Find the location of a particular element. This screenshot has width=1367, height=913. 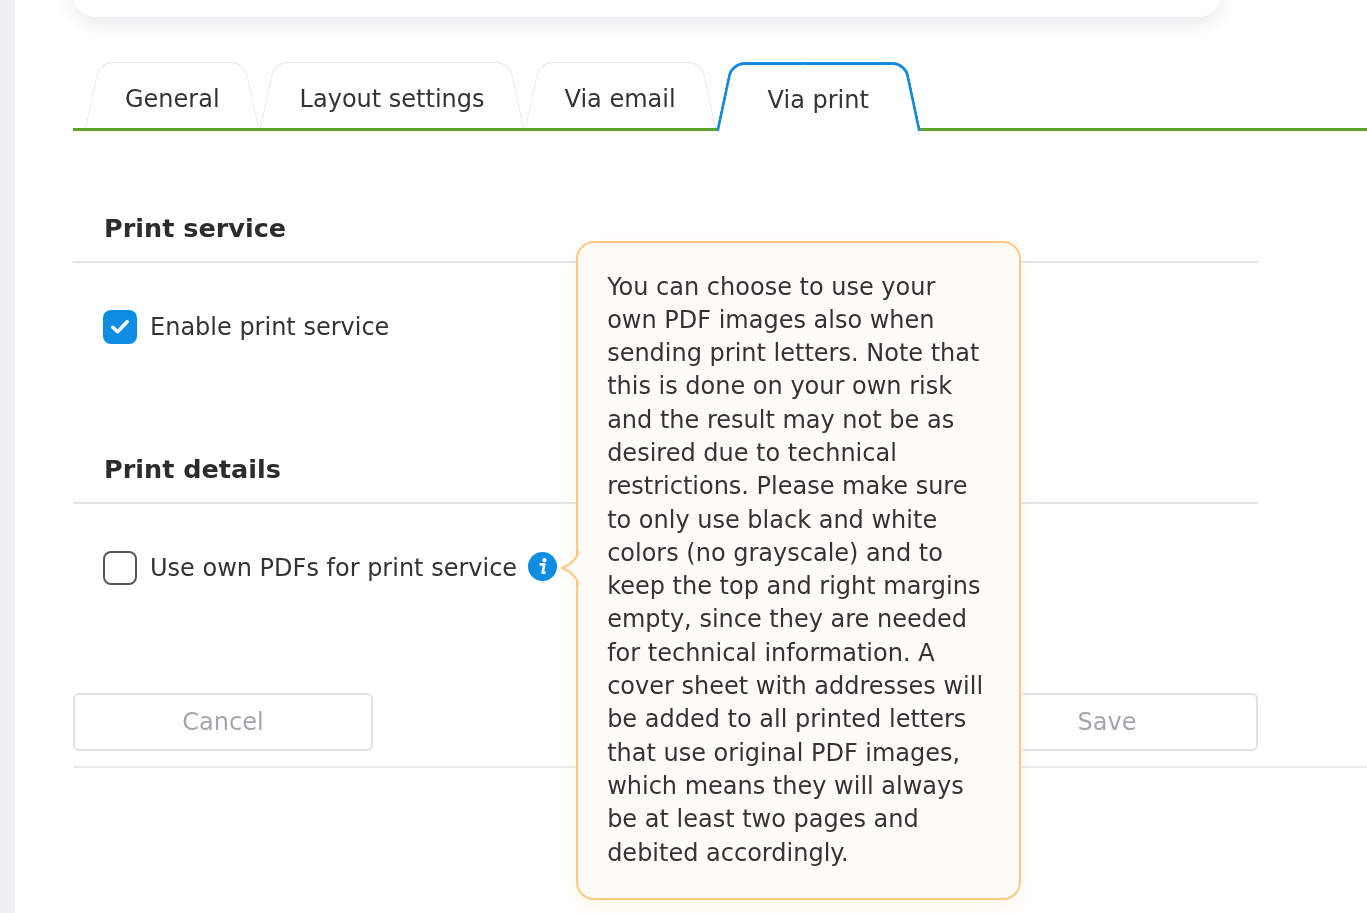

section-title: Print service is located at coordinates (195, 228).